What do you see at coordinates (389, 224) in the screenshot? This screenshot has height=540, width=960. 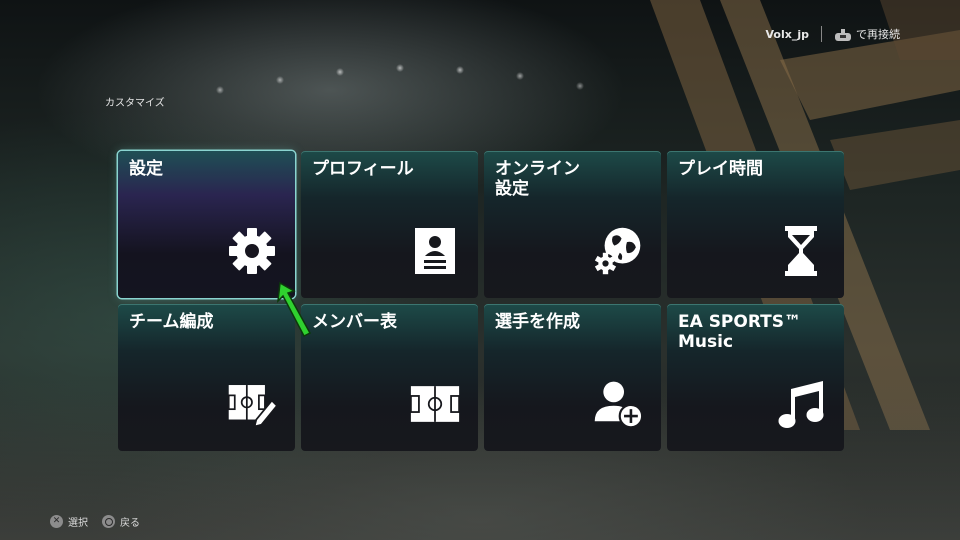 I see `tile-profile: プロフィール` at bounding box center [389, 224].